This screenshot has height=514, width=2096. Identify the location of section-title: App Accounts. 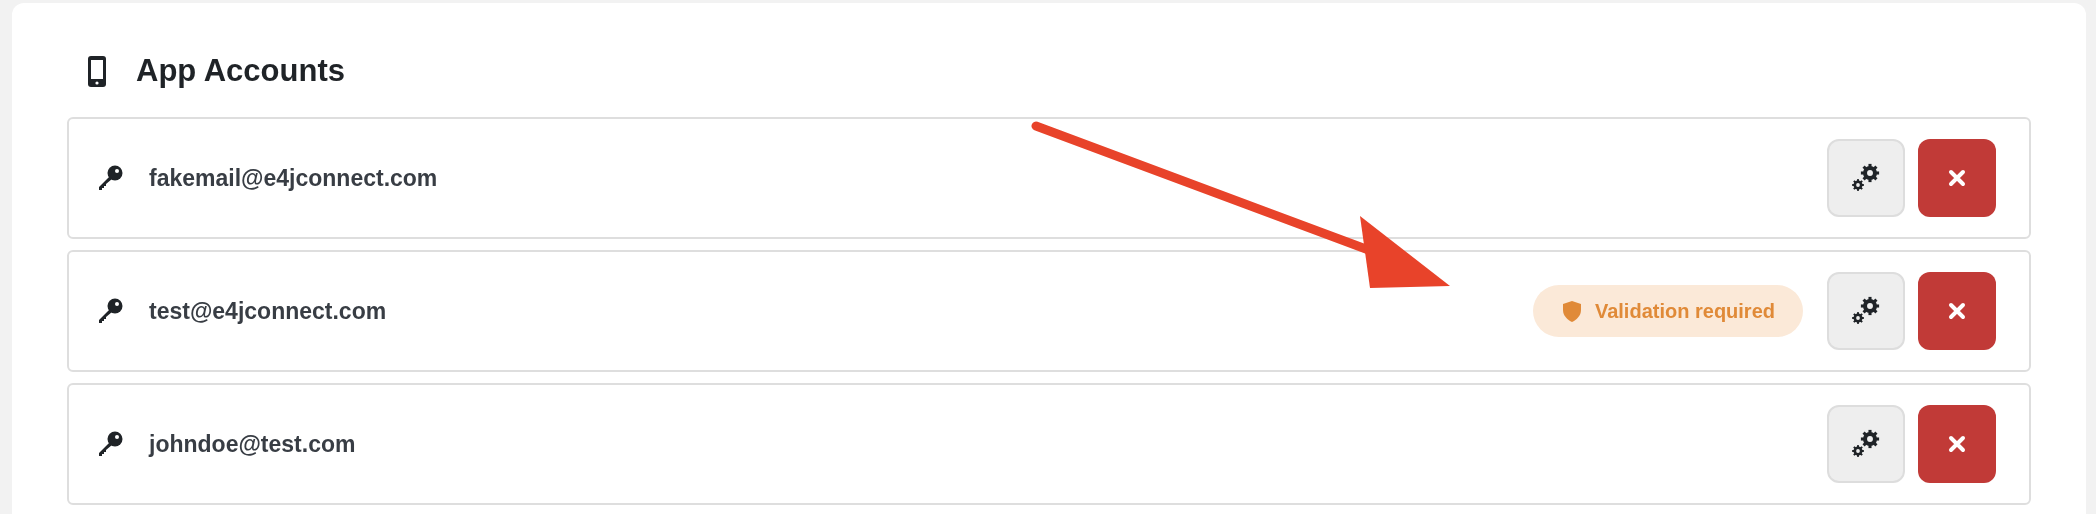
(240, 71).